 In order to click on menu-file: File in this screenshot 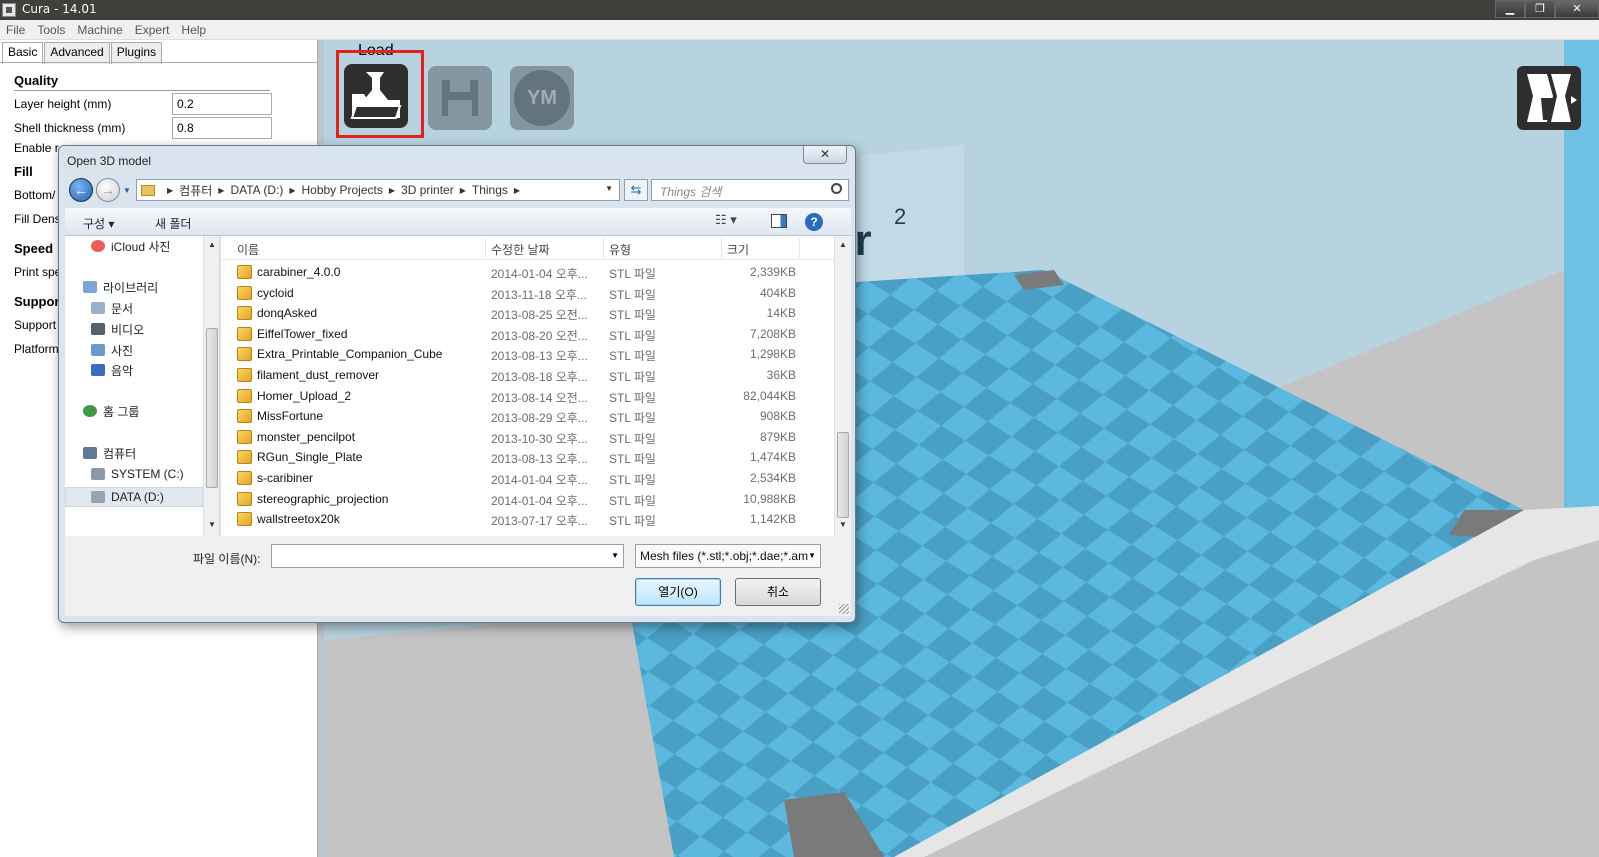, I will do `click(15, 29)`.